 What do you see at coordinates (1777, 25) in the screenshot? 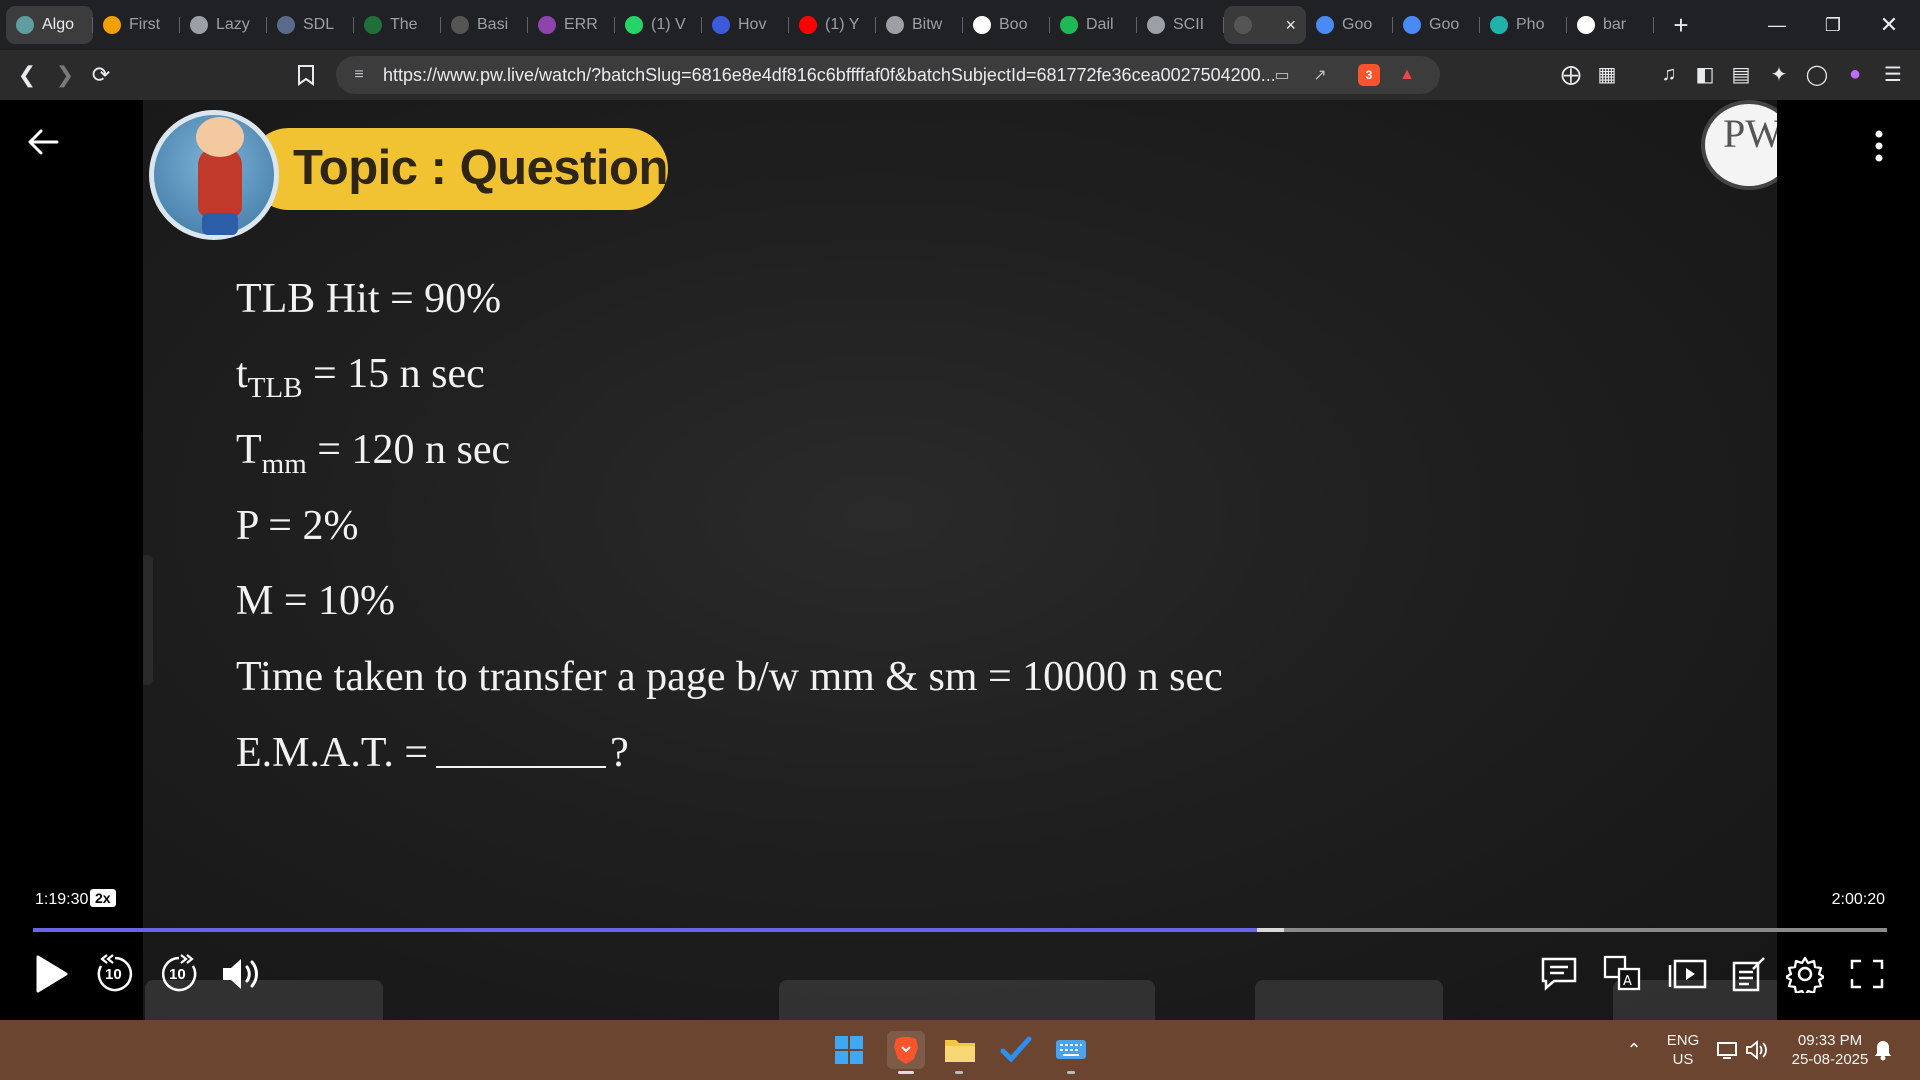
I see `minimize-button: —` at bounding box center [1777, 25].